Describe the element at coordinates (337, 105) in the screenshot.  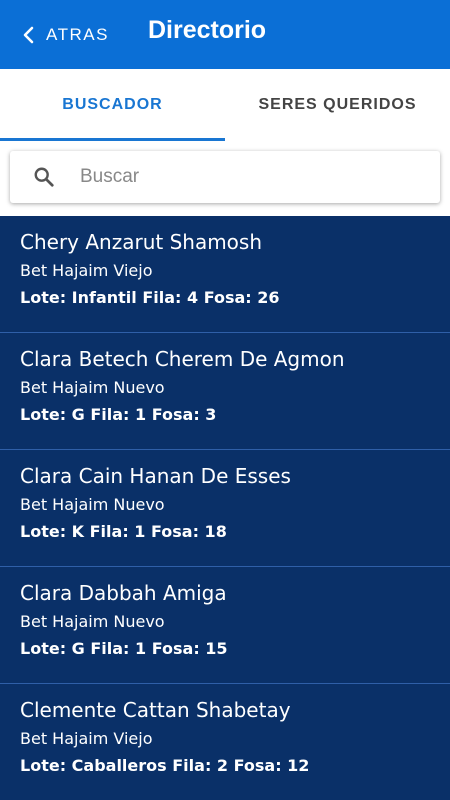
I see `tab-seres-queridos: SERES QUERIDOS` at that location.